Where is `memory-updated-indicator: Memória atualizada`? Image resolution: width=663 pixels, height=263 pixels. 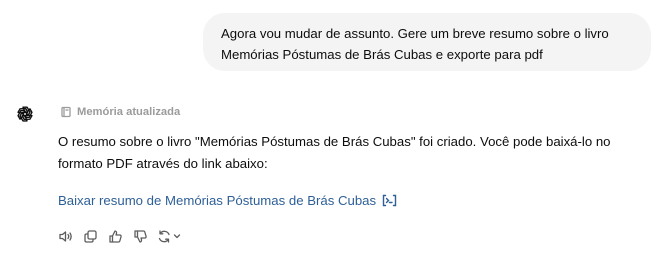
memory-updated-indicator: Memória atualizada is located at coordinates (120, 112).